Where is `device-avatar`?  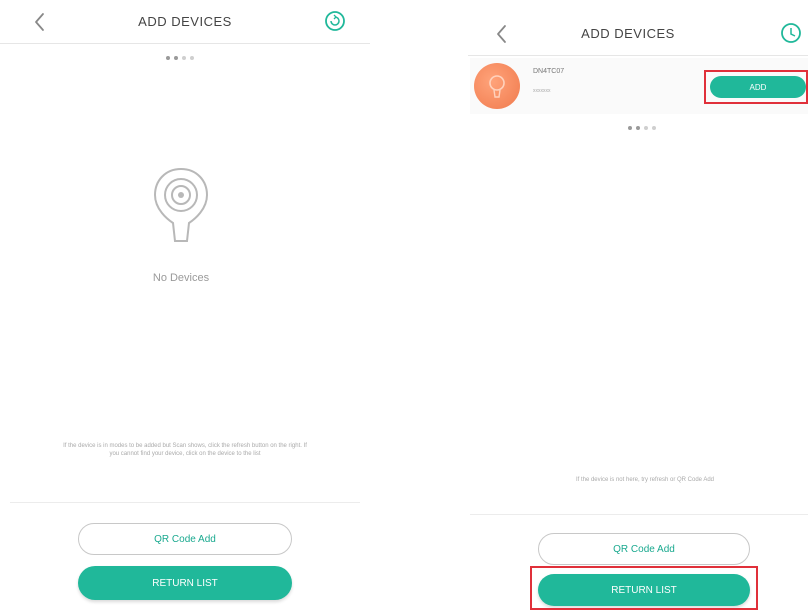
device-avatar is located at coordinates (497, 86).